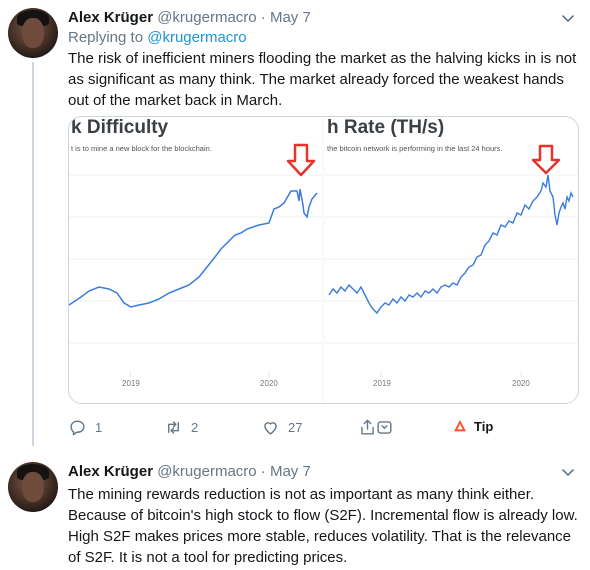  Describe the element at coordinates (33, 254) in the screenshot. I see `thread-line` at that location.